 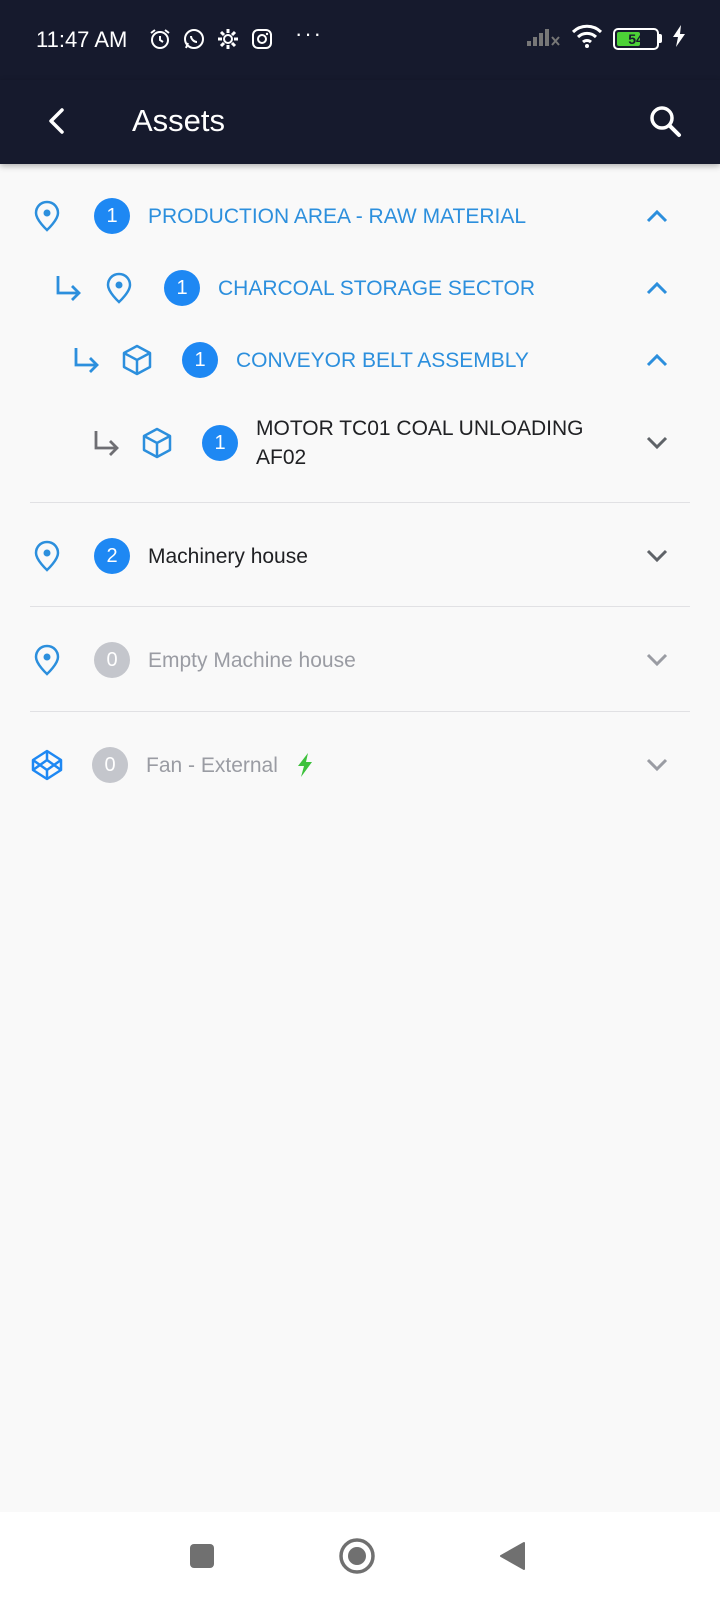 I want to click on more-notifications: ···, so click(x=309, y=33).